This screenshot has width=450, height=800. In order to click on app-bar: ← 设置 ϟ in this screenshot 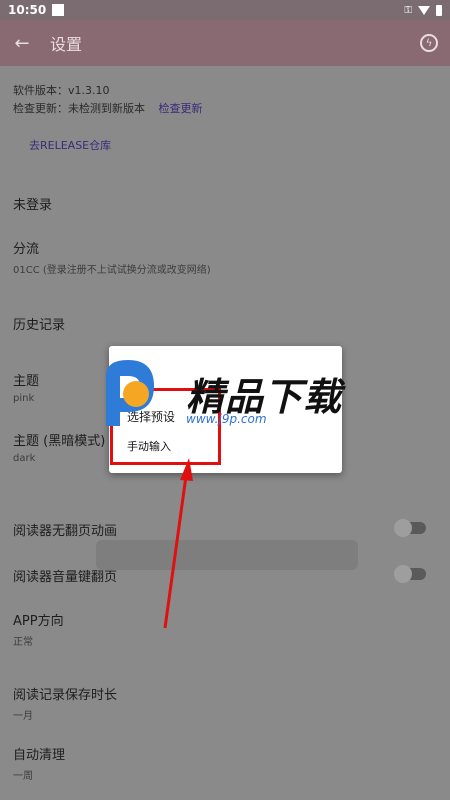, I will do `click(225, 43)`.